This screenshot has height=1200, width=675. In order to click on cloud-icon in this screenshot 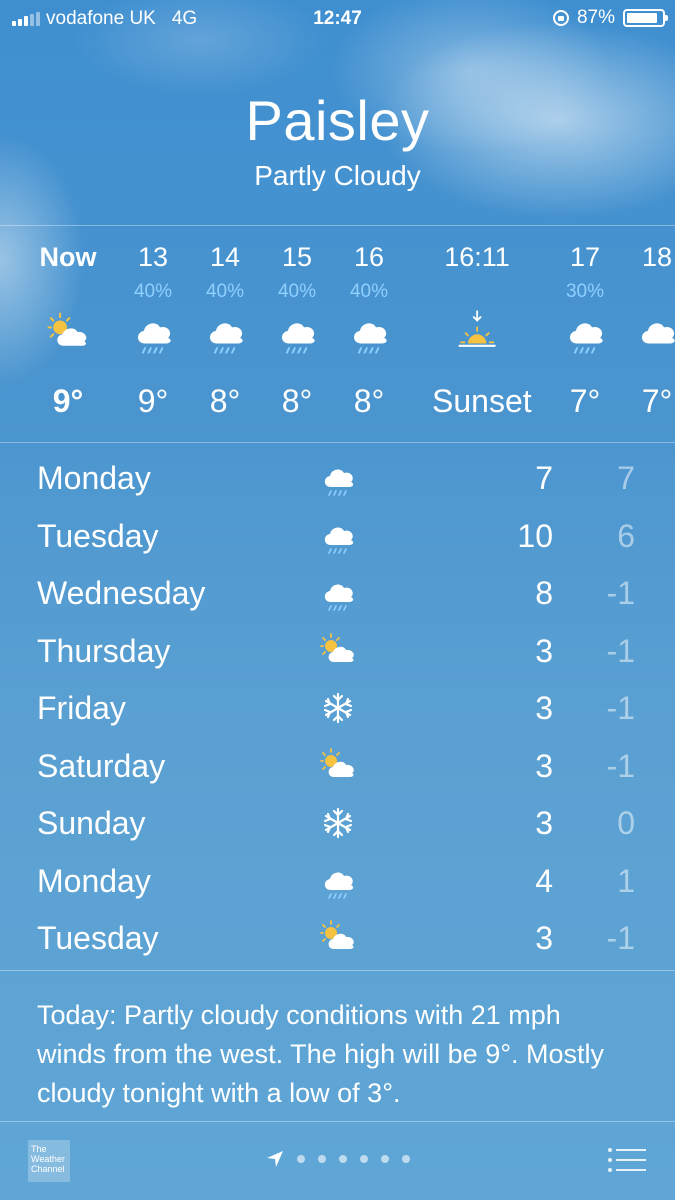, I will do `click(643, 333)`.